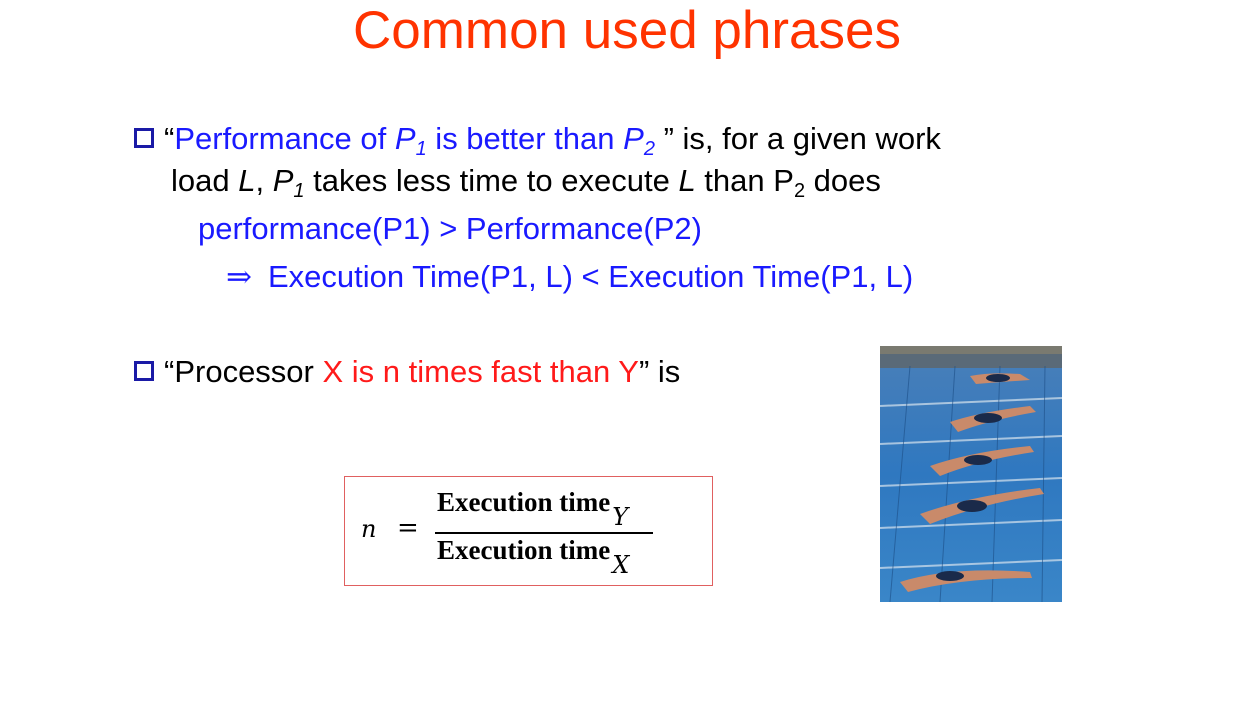  Describe the element at coordinates (807, 138) in the screenshot. I see `given-work-text: is, for a given work` at that location.